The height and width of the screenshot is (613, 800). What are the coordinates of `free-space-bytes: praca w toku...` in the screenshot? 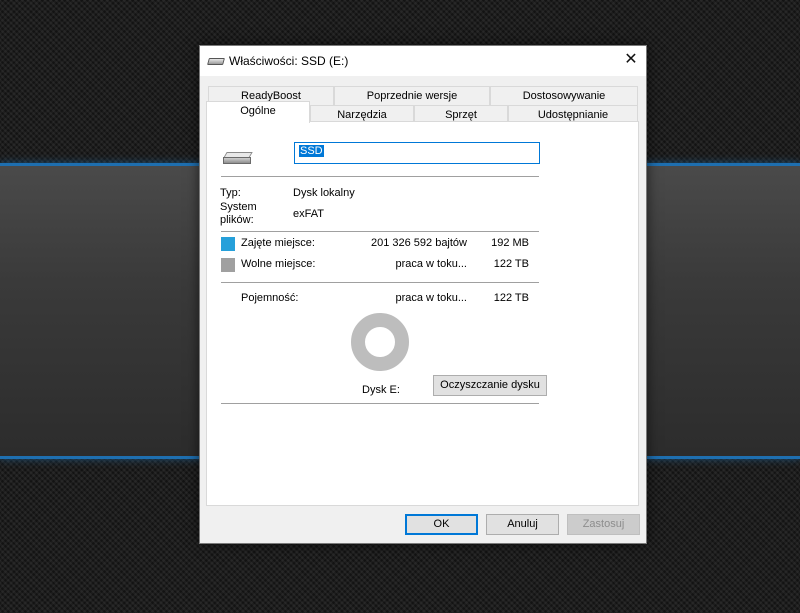 It's located at (431, 264).